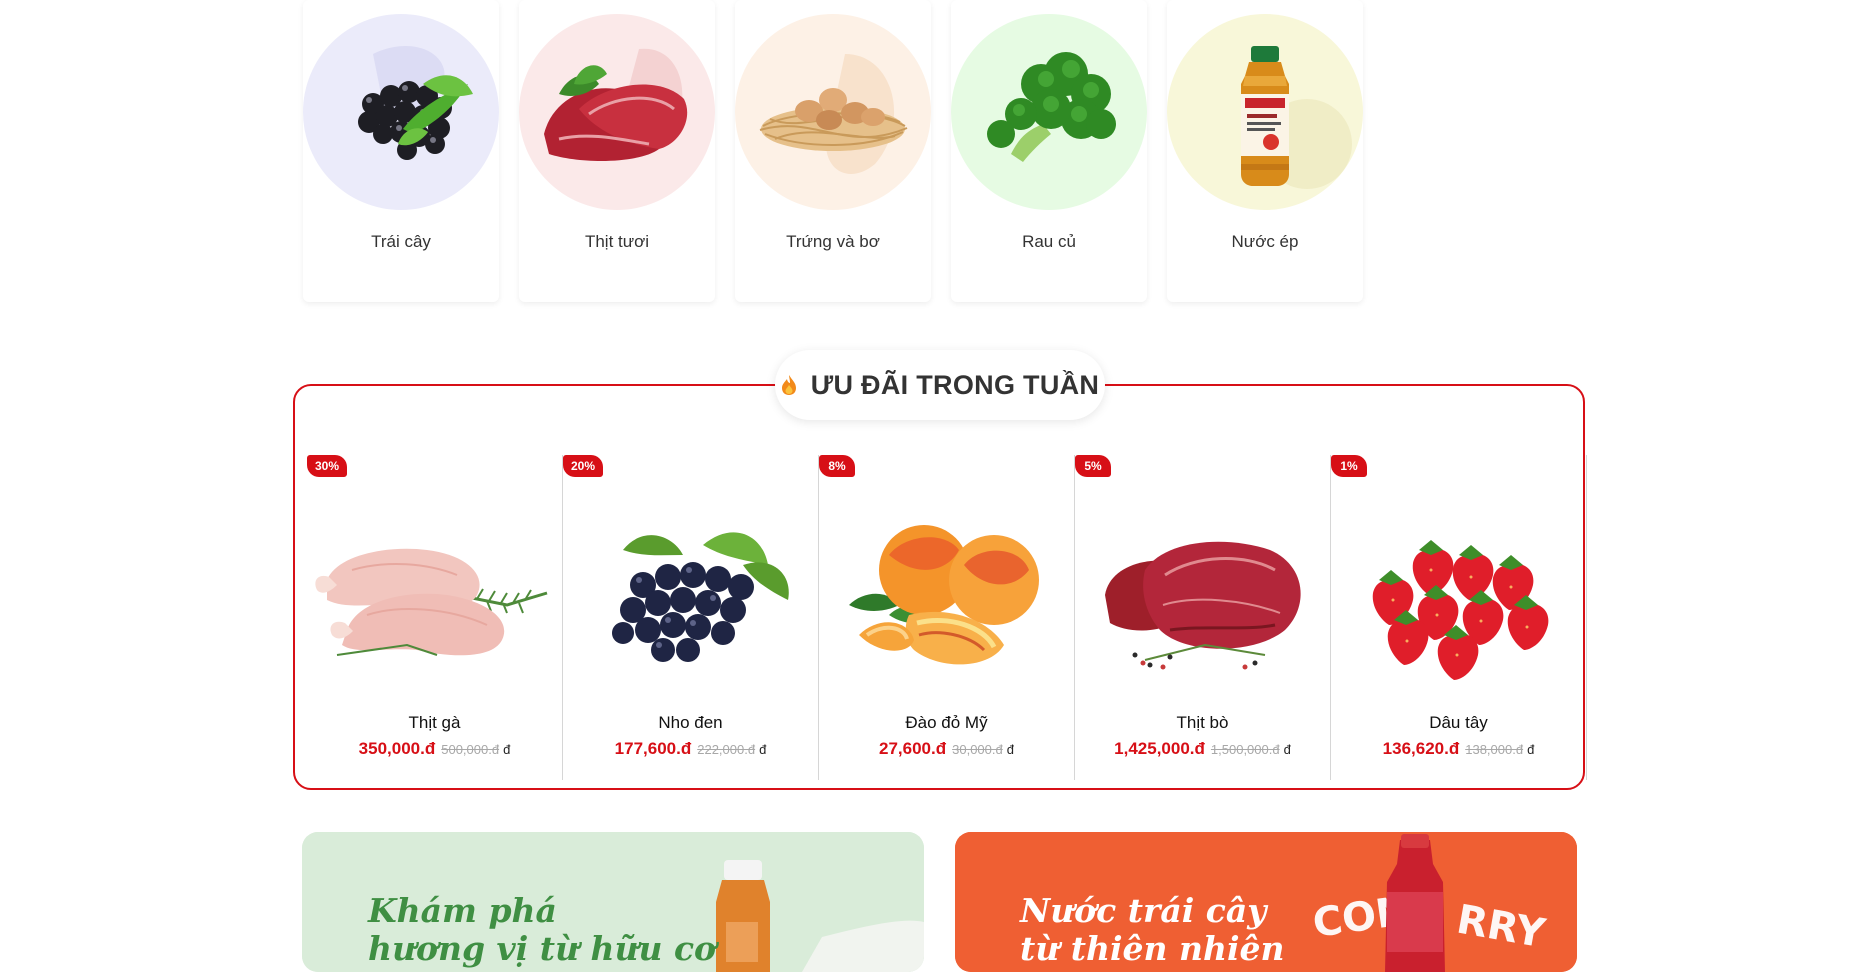  I want to click on current-price: 27,600.đ, so click(913, 748).